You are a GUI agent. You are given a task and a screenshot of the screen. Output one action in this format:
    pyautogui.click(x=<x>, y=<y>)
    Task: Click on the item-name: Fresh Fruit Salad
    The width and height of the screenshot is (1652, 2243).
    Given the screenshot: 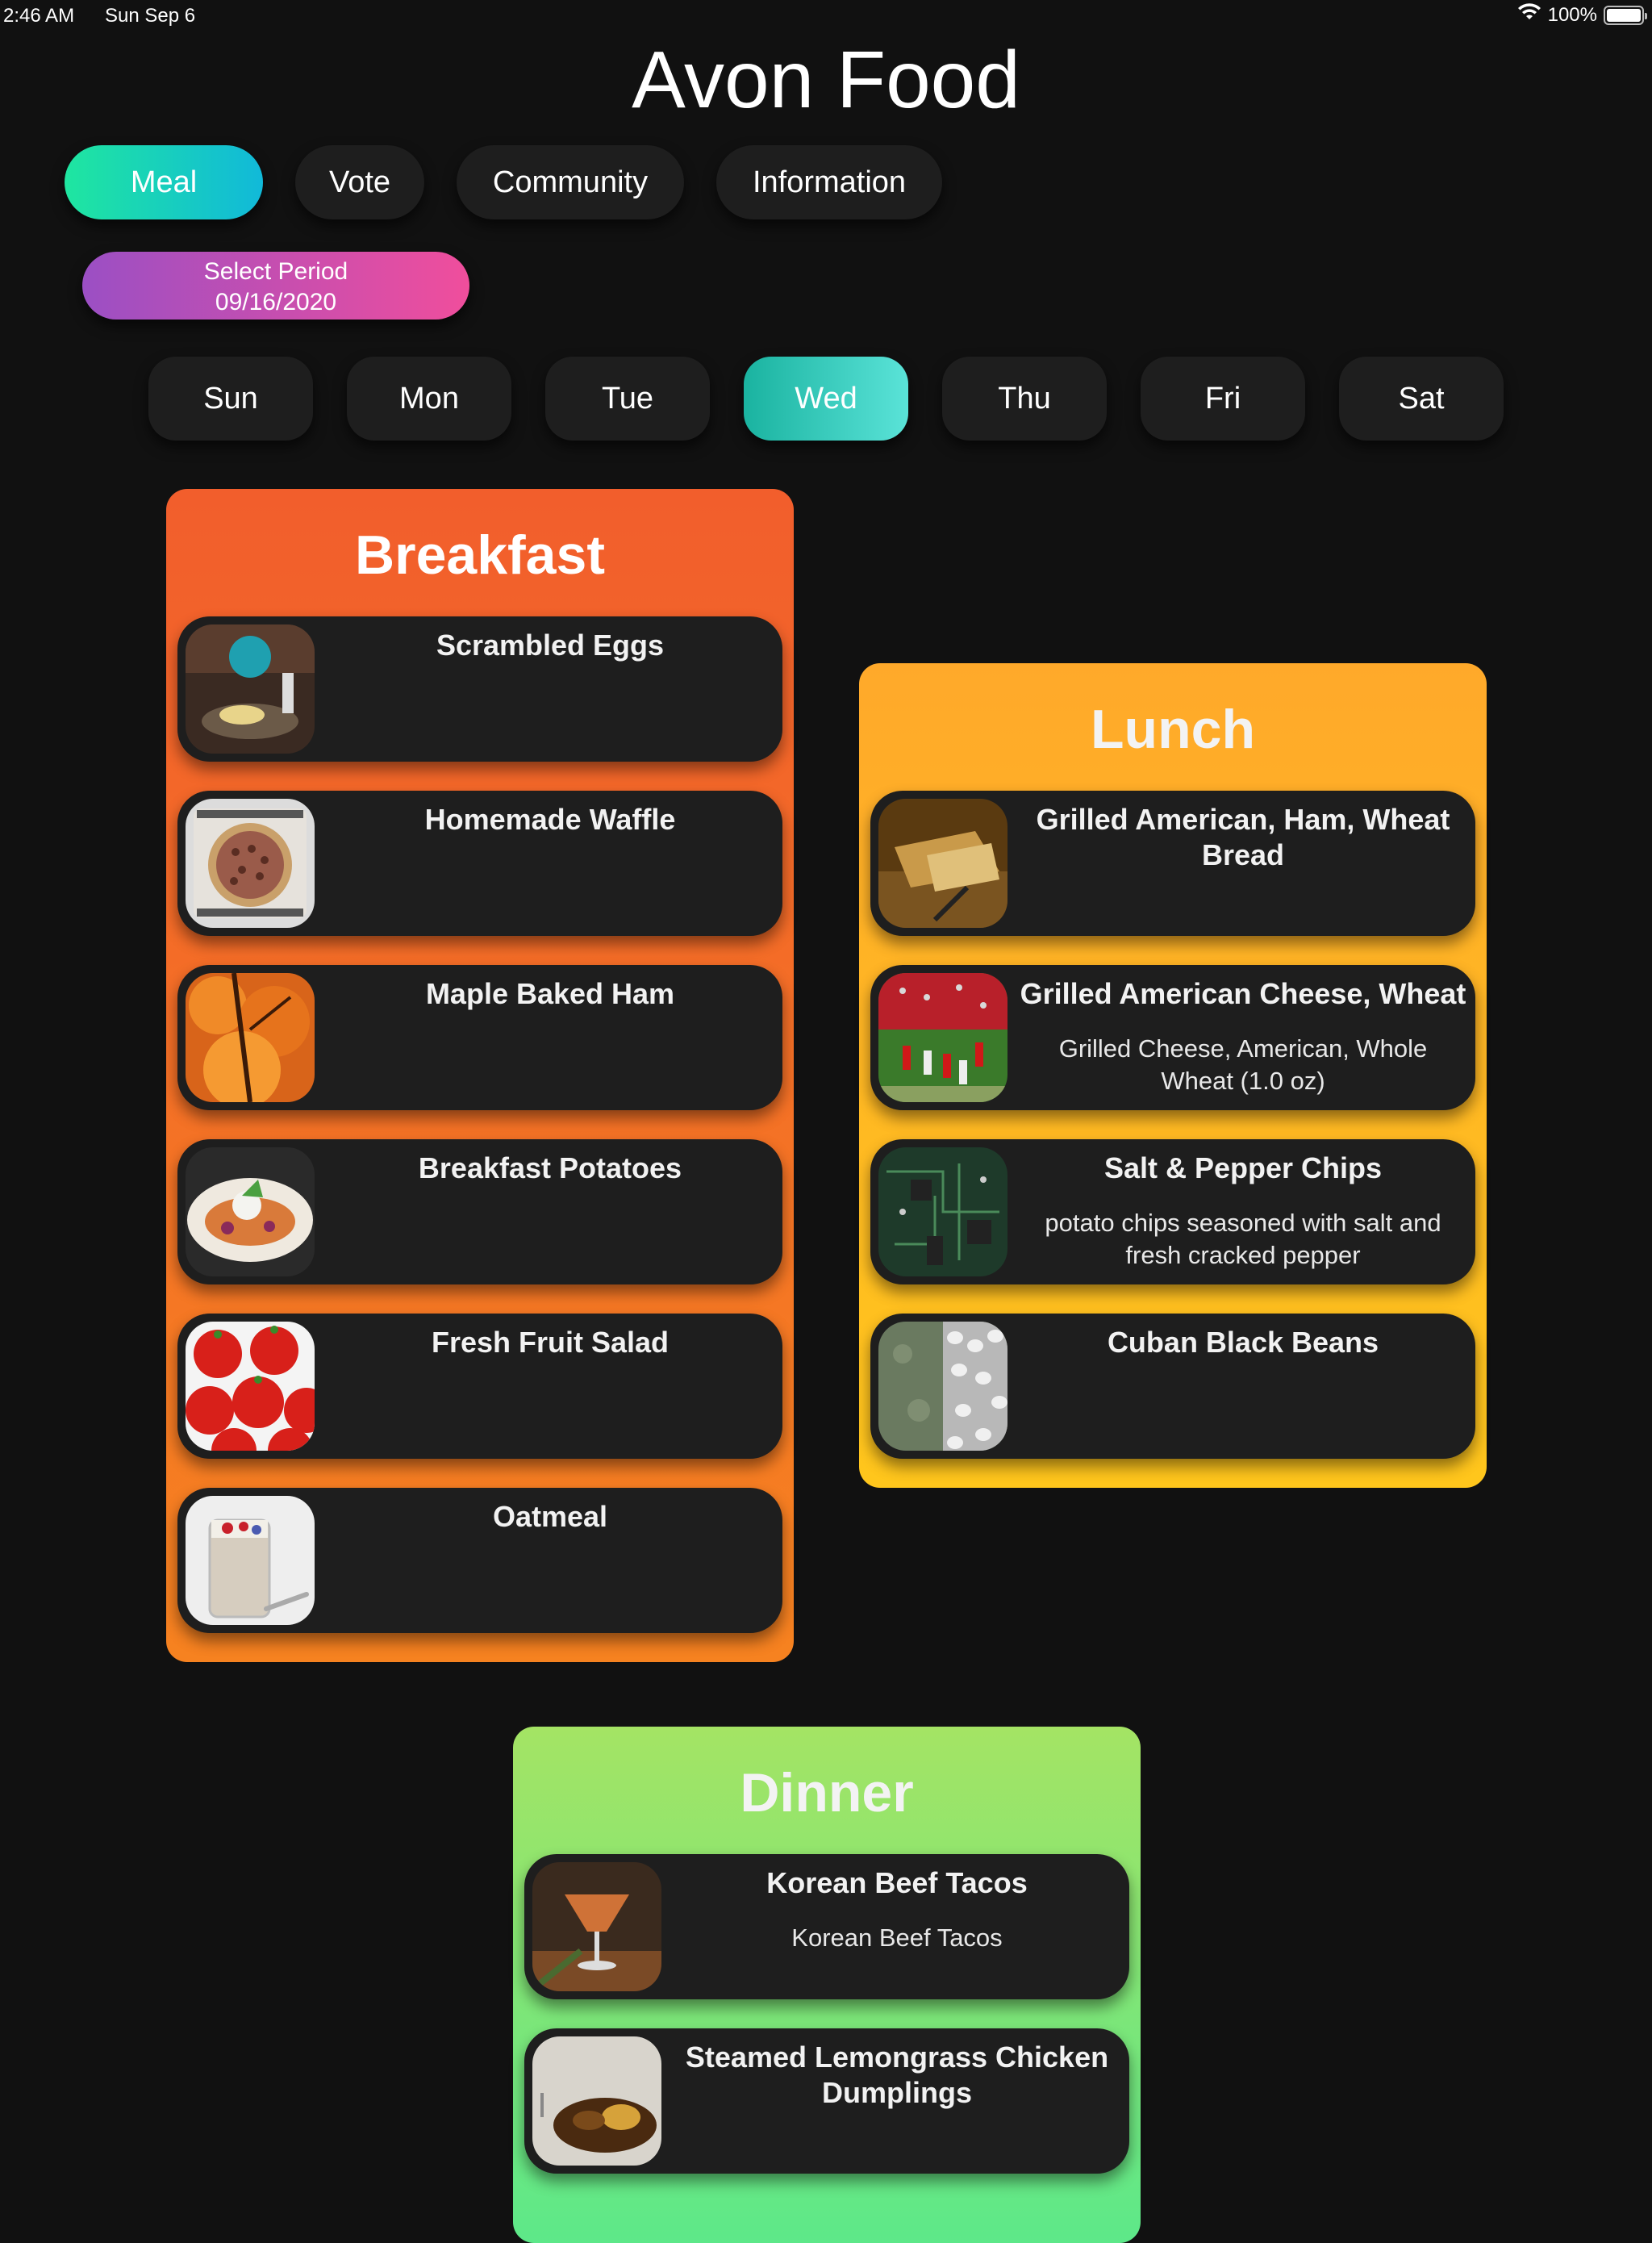 What is the action you would take?
    pyautogui.click(x=550, y=1342)
    